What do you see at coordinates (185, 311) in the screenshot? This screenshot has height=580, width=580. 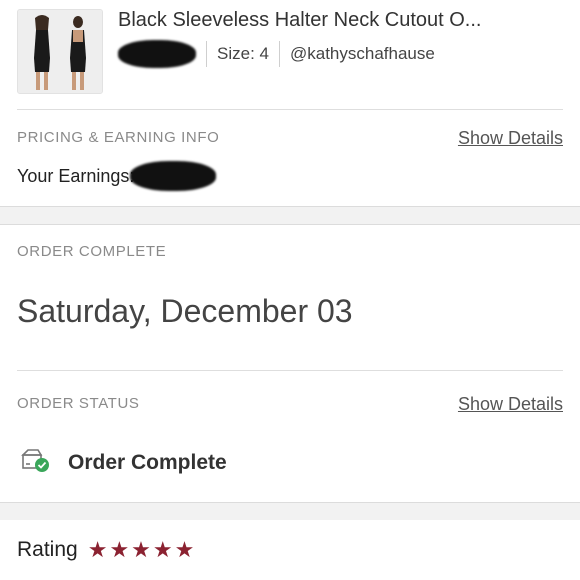 I see `order-date: Saturday, December 03` at bounding box center [185, 311].